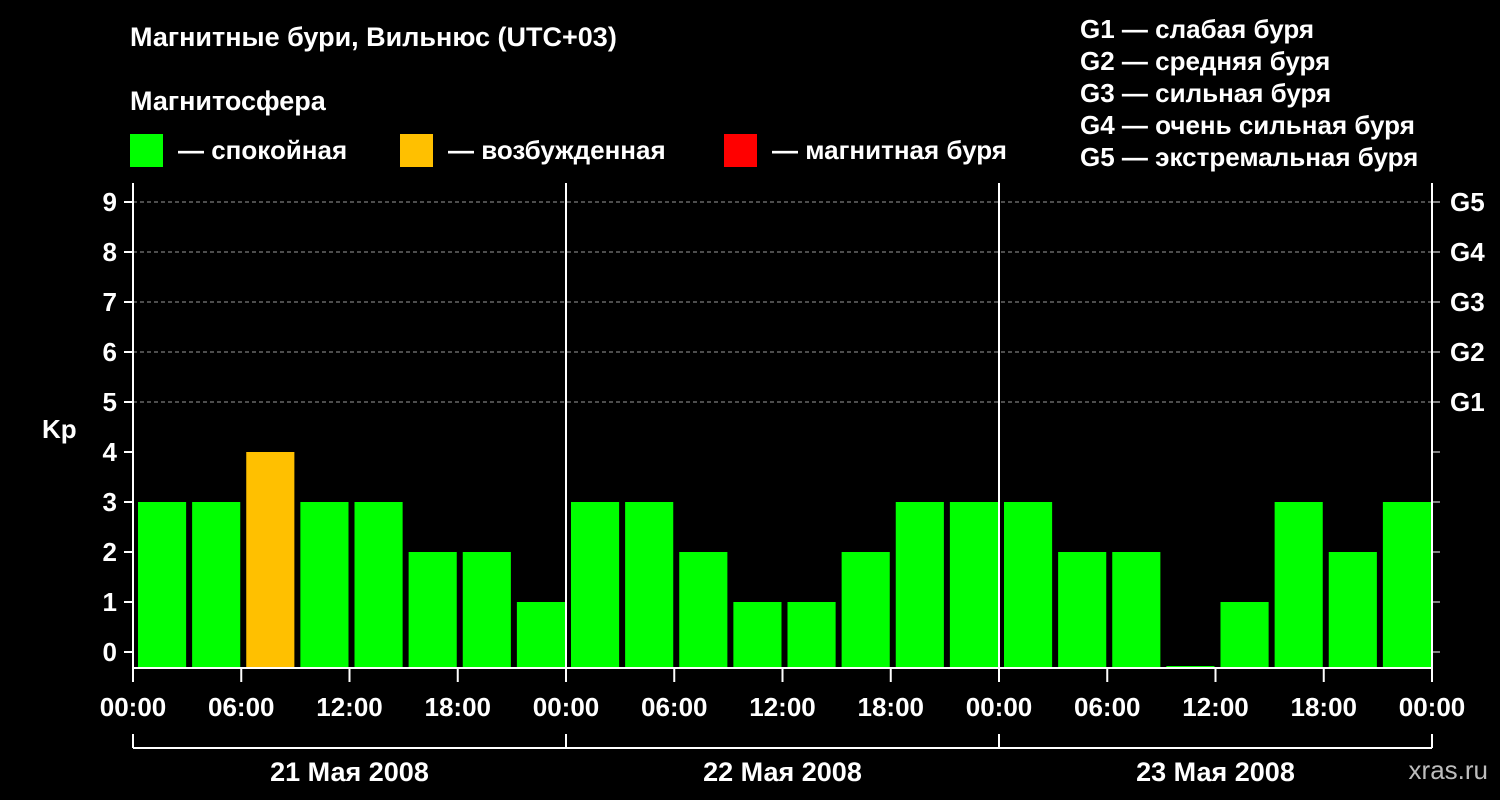  I want to click on g-axis-label-g5: G5, so click(1467, 202).